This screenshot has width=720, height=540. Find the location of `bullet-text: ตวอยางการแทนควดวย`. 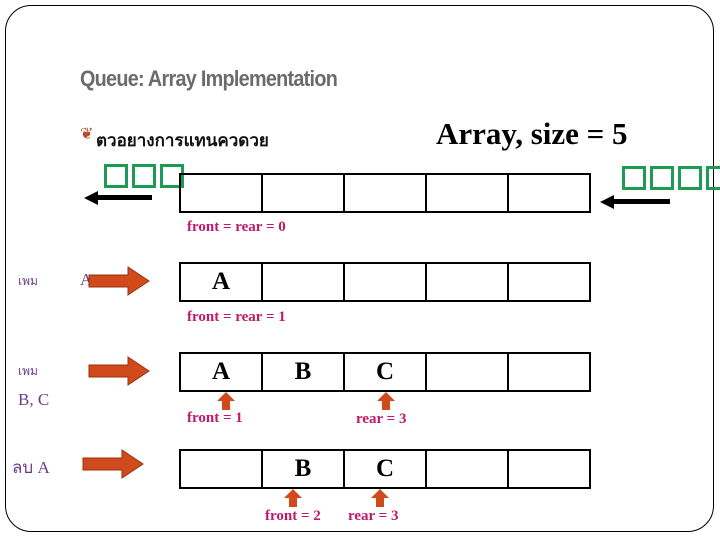

bullet-text: ตวอยางการแทนควดวย is located at coordinates (182, 141).